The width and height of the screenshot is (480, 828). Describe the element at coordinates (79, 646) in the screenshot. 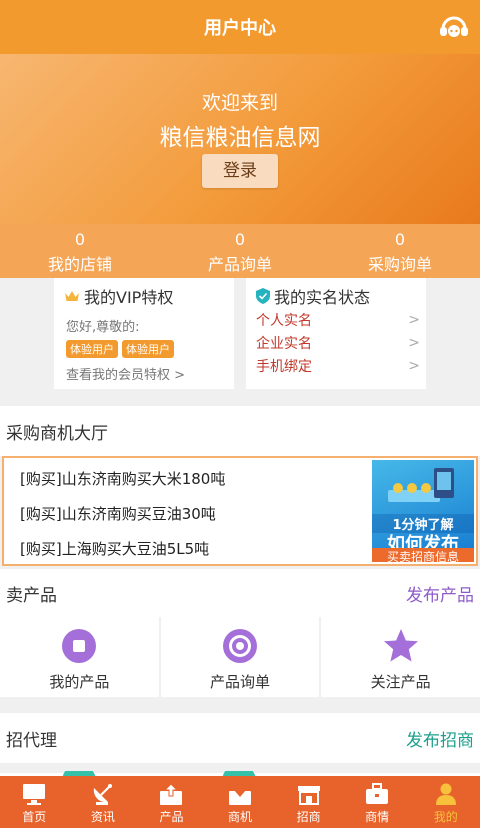

I see `stop-circle-icon` at that location.